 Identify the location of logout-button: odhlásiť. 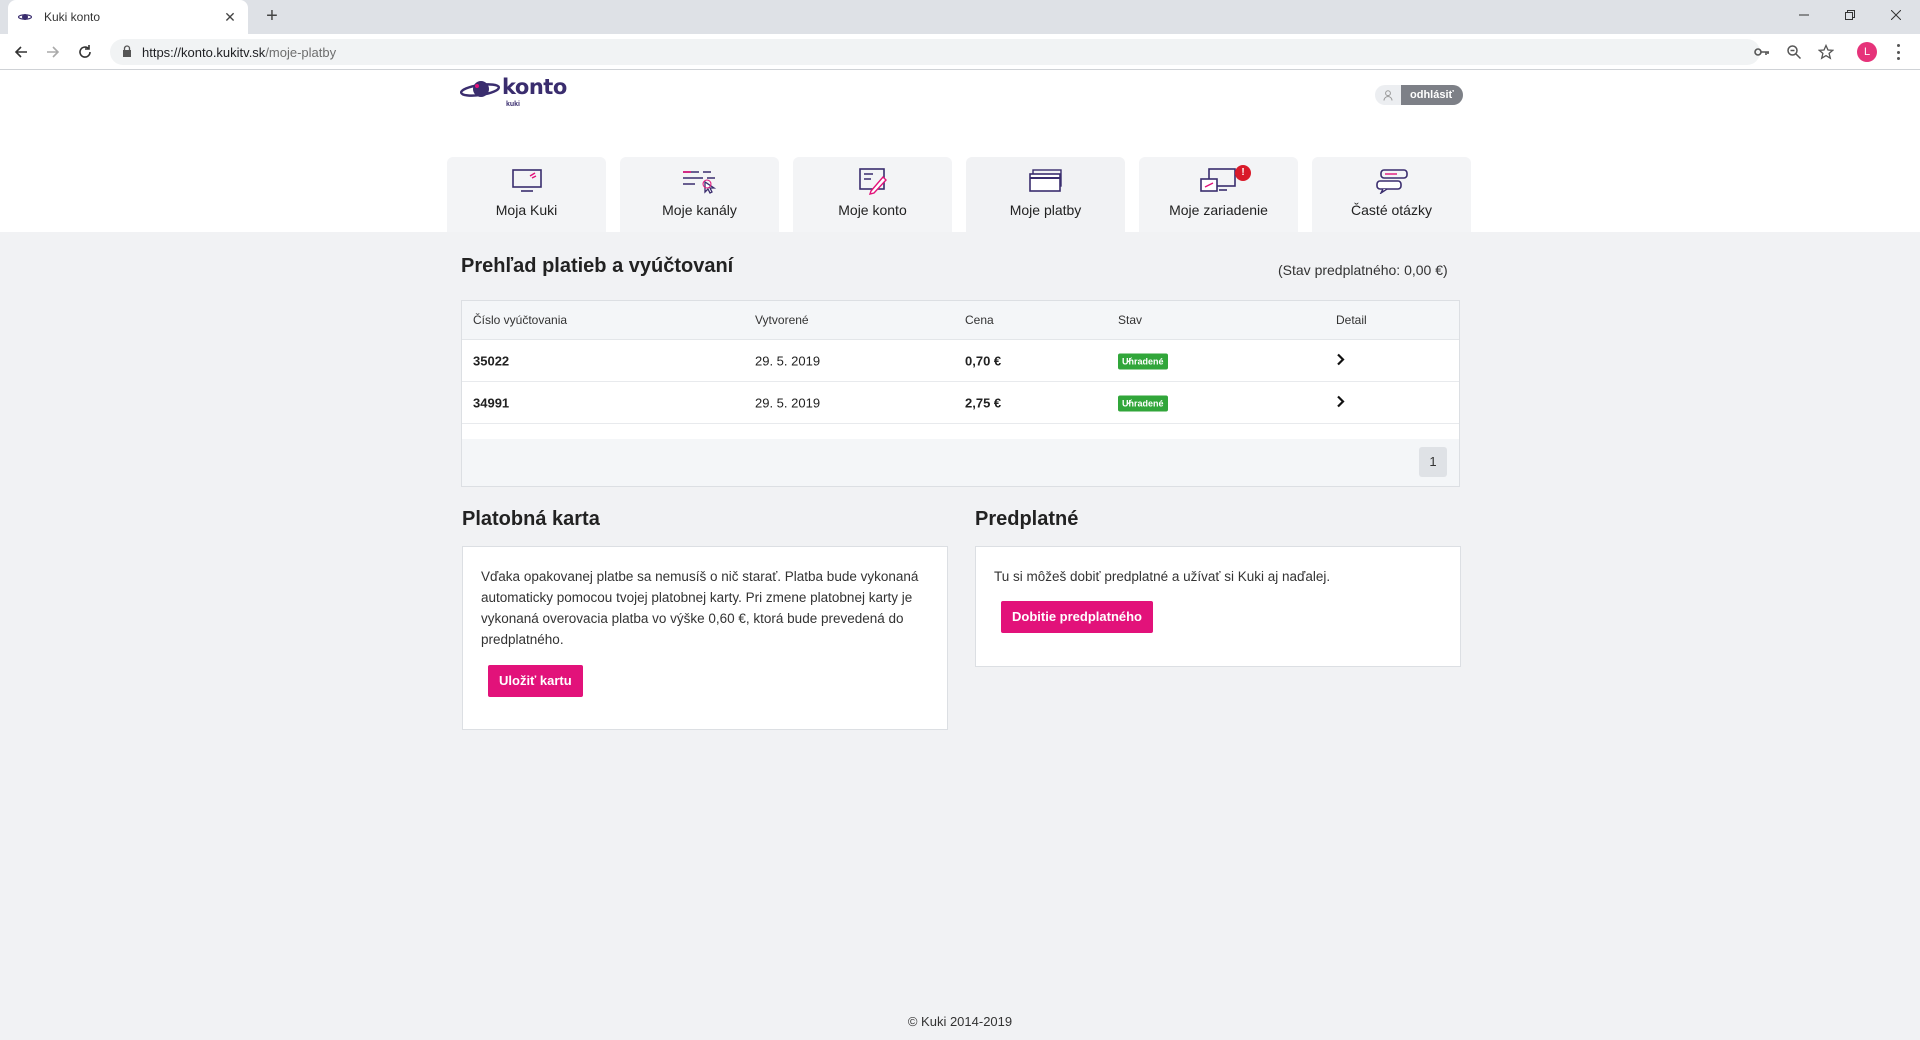
(1419, 95).